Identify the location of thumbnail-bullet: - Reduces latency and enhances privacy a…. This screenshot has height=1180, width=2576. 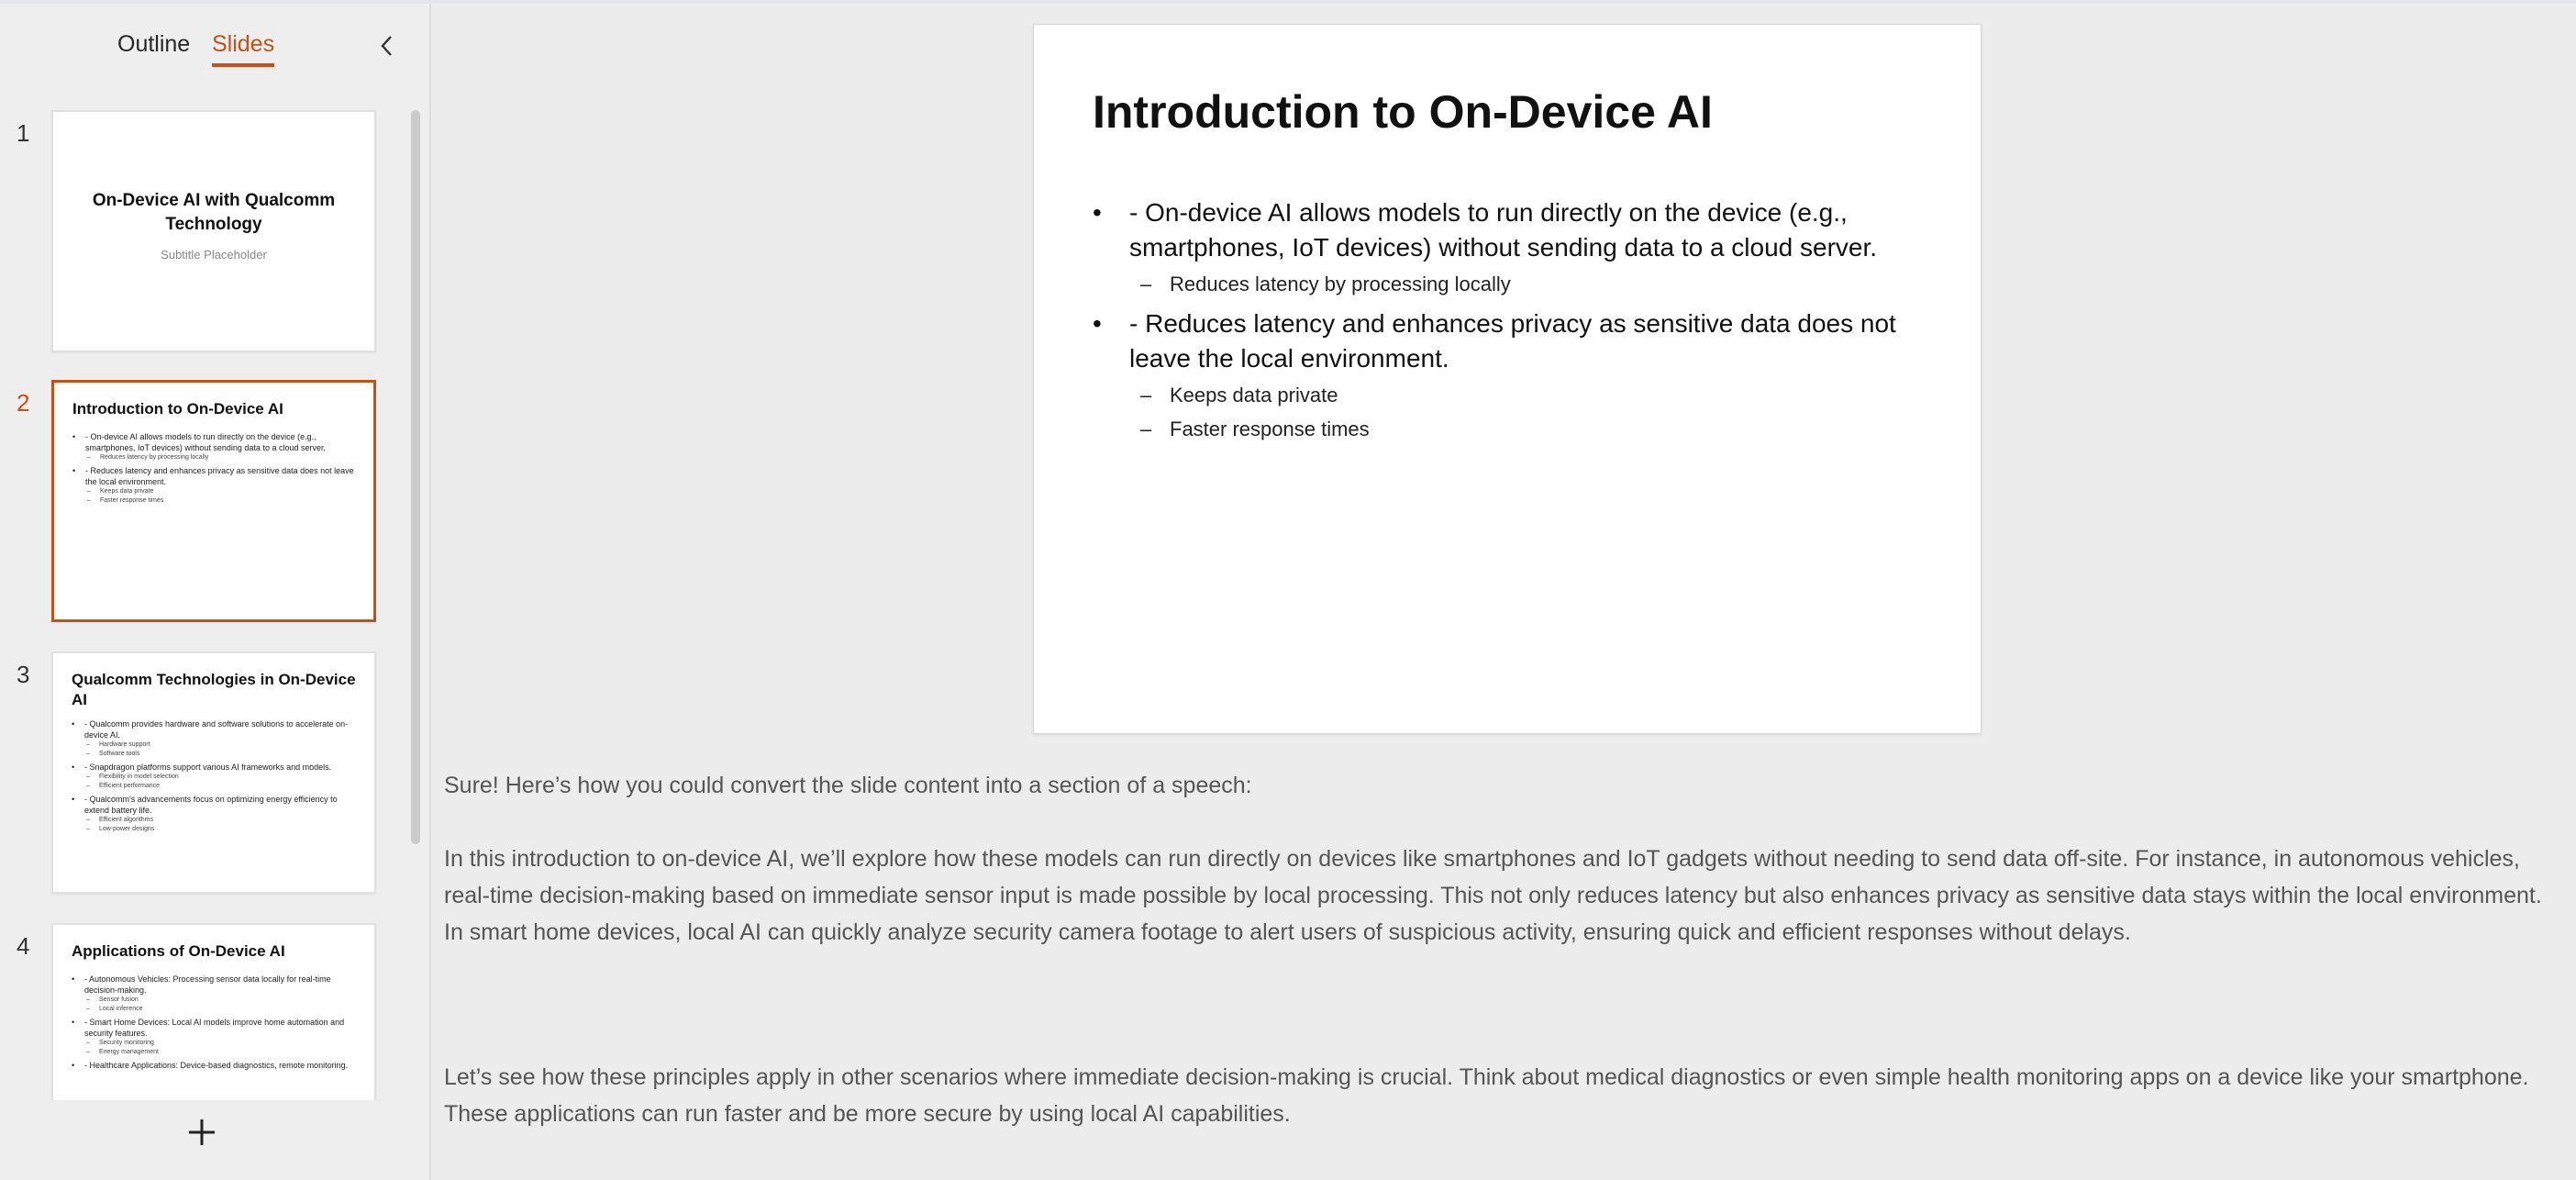
(213, 476).